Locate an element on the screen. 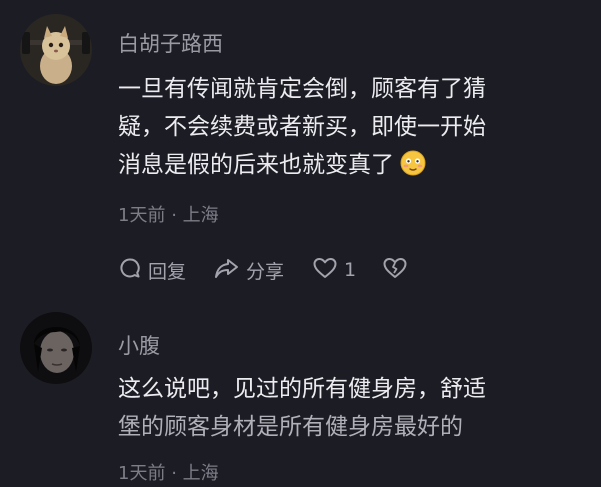 This screenshot has width=601, height=487. username: 小腹 is located at coordinates (139, 345).